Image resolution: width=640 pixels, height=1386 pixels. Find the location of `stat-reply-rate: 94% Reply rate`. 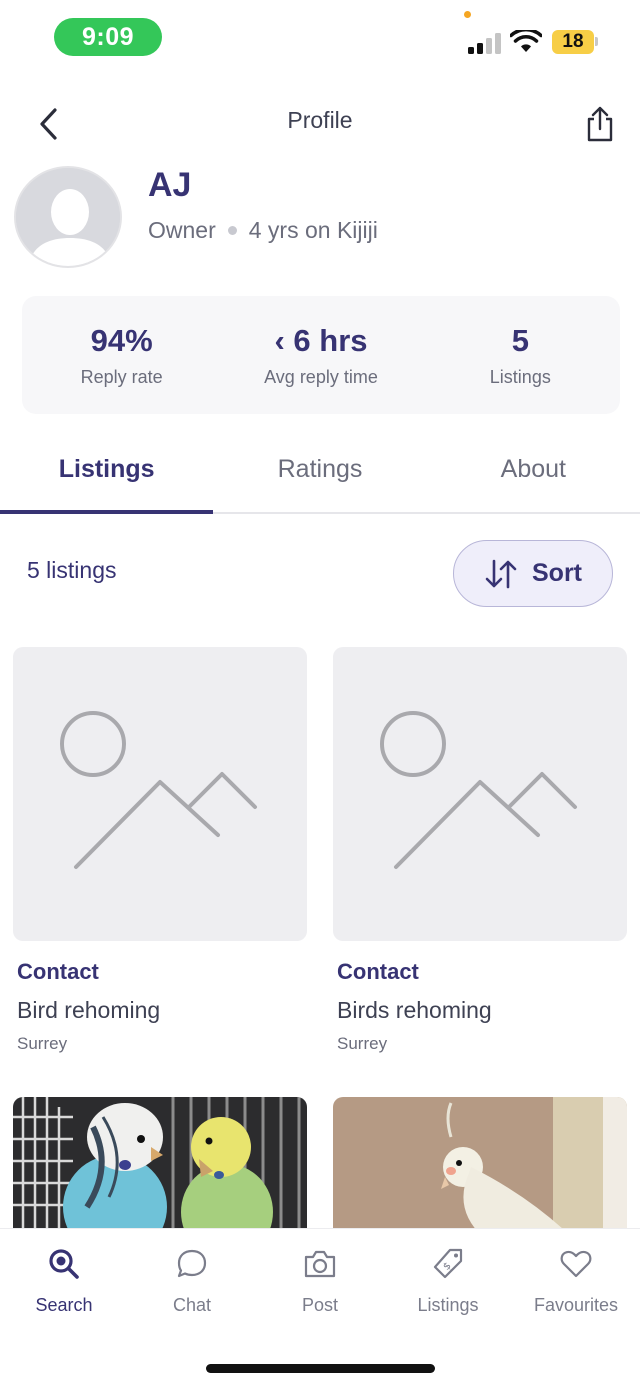

stat-reply-rate: 94% Reply rate is located at coordinates (121, 355).